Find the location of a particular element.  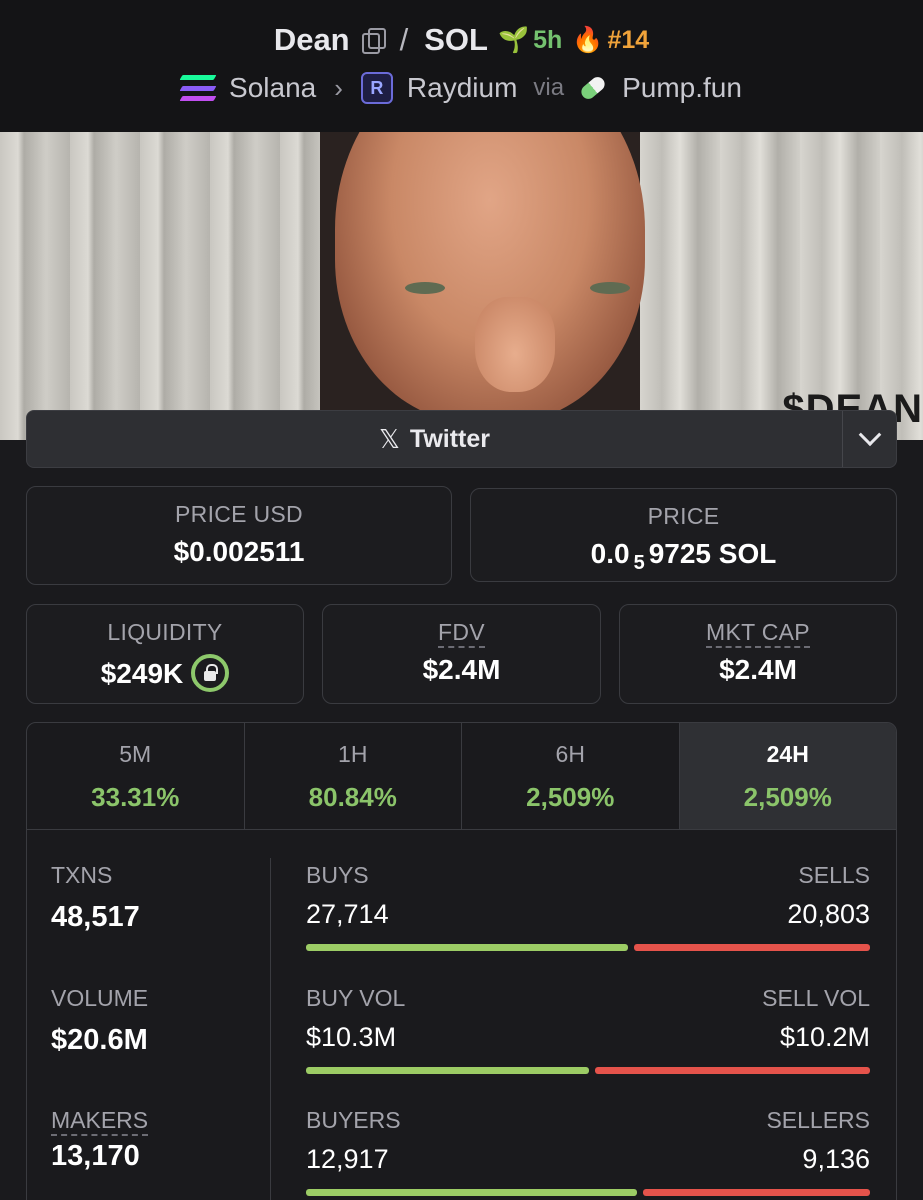

pair-title-row: Dean / SOL 🌱 5h 🔥 #14 is located at coordinates (461, 40).